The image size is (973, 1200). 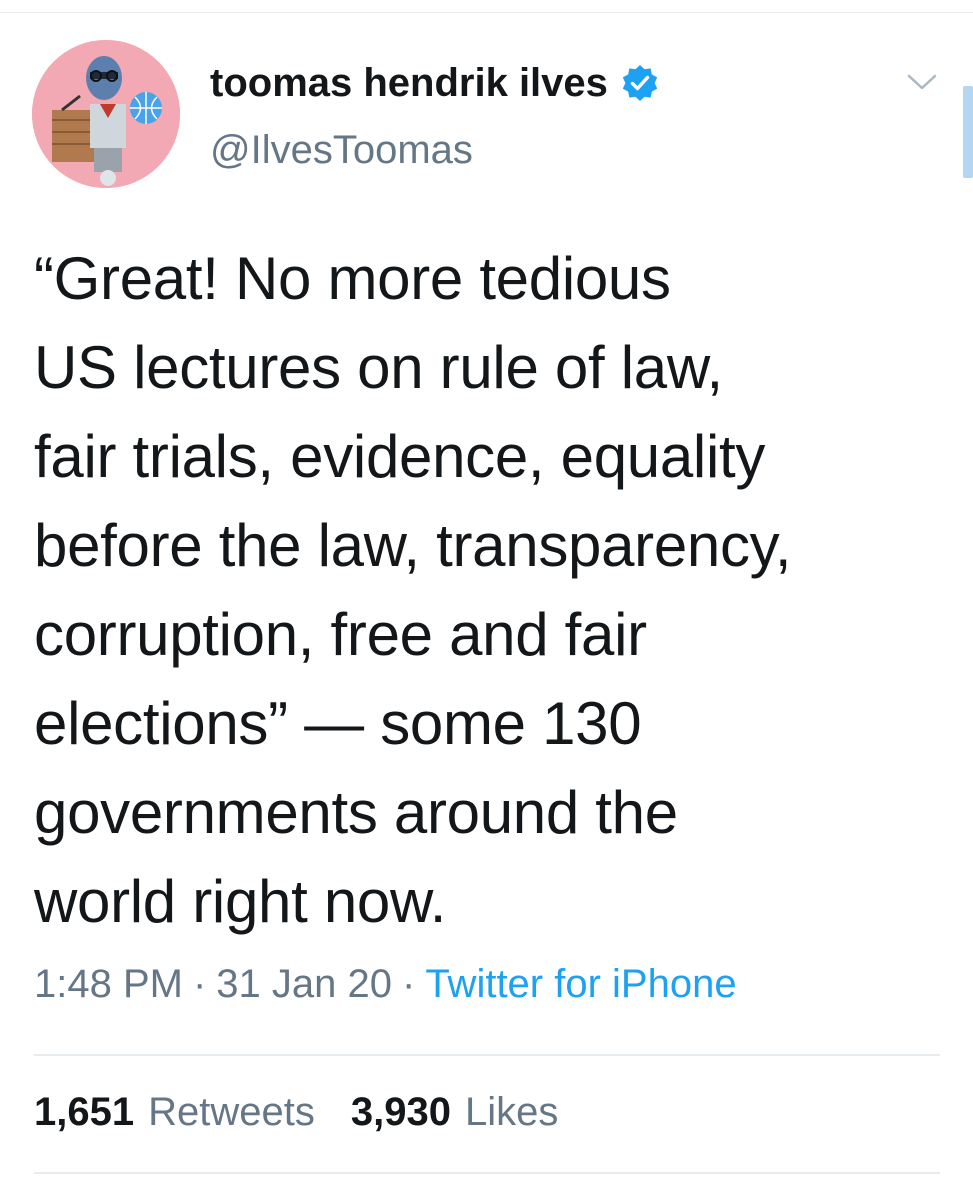 I want to click on top-divider, so click(x=486, y=12).